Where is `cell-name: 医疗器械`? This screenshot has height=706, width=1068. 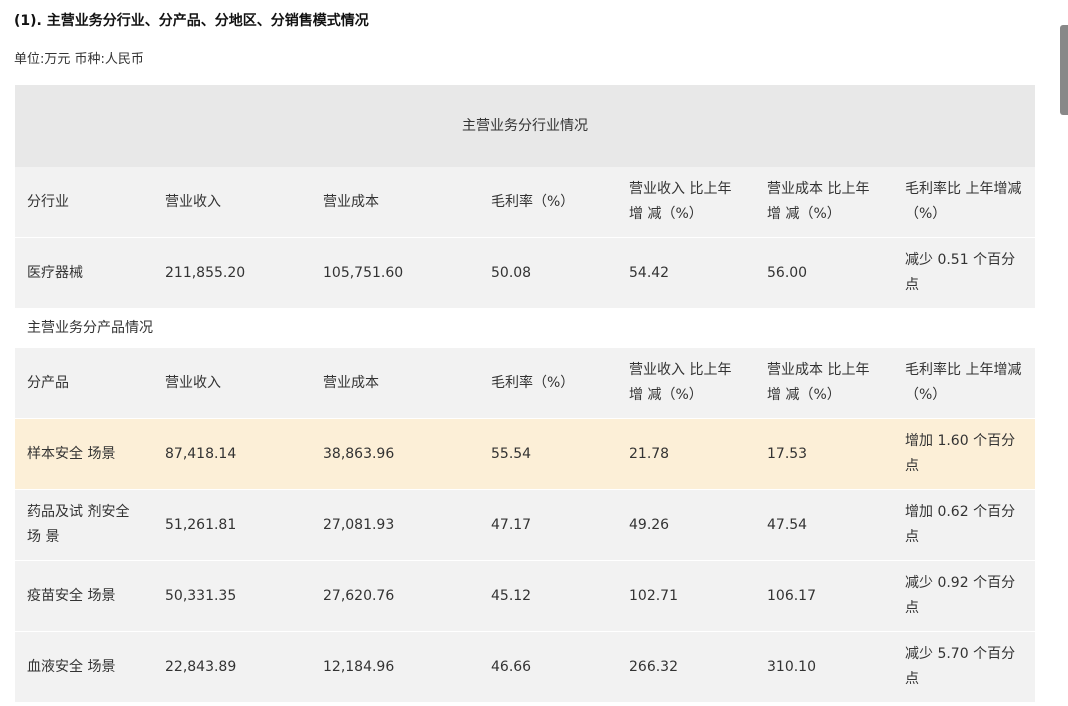 cell-name: 医疗器械 is located at coordinates (84, 272).